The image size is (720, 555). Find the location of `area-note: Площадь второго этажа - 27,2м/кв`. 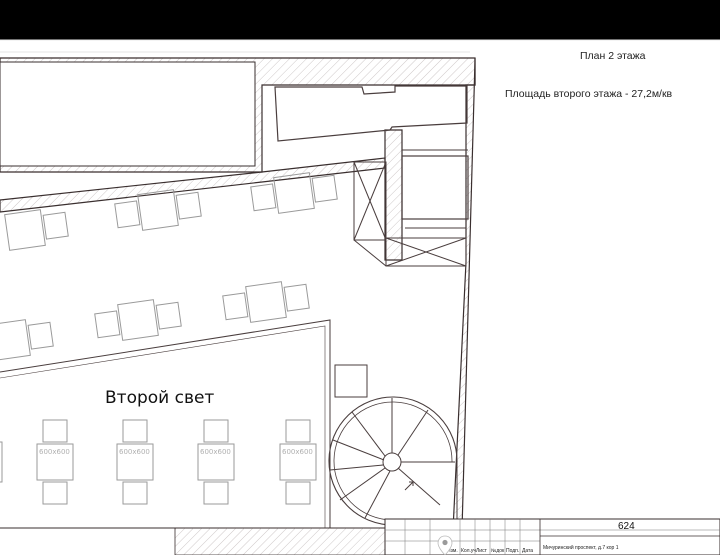

area-note: Площадь второго этажа - 27,2м/кв is located at coordinates (589, 94).